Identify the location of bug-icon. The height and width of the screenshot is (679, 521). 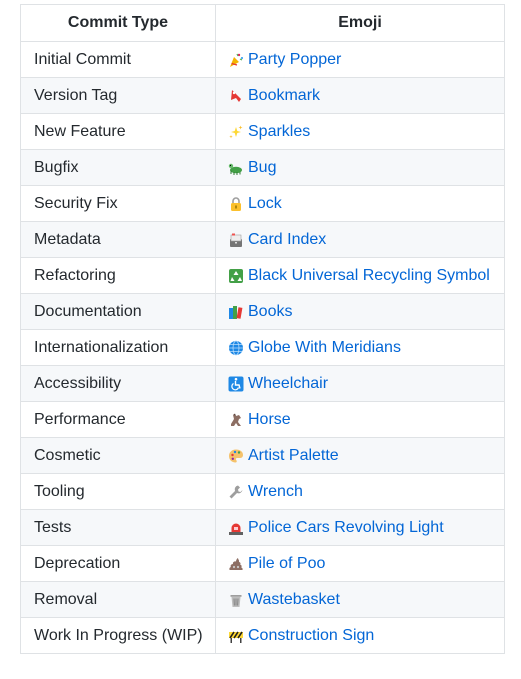
(236, 168).